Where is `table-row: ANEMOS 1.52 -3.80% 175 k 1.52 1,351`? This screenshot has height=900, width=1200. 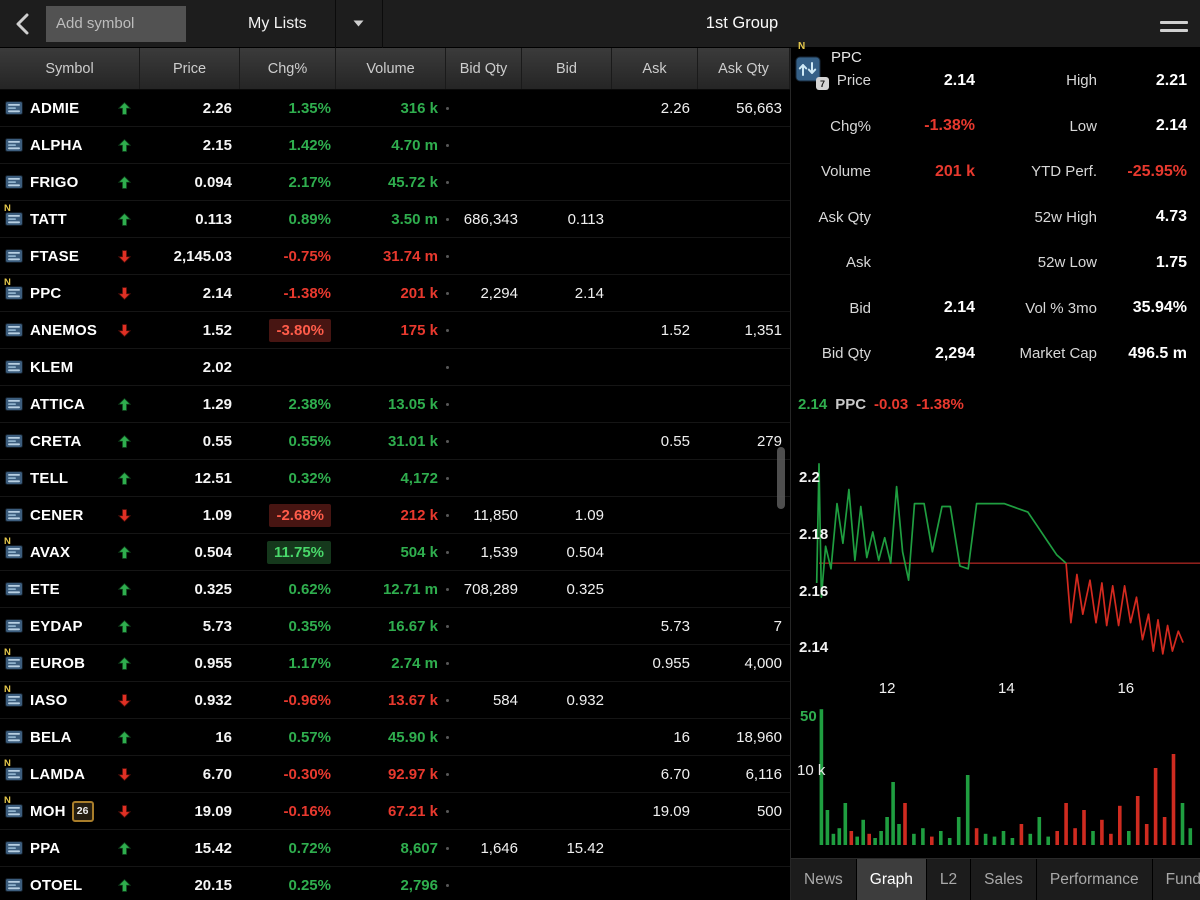 table-row: ANEMOS 1.52 -3.80% 175 k 1.52 1,351 is located at coordinates (395, 330).